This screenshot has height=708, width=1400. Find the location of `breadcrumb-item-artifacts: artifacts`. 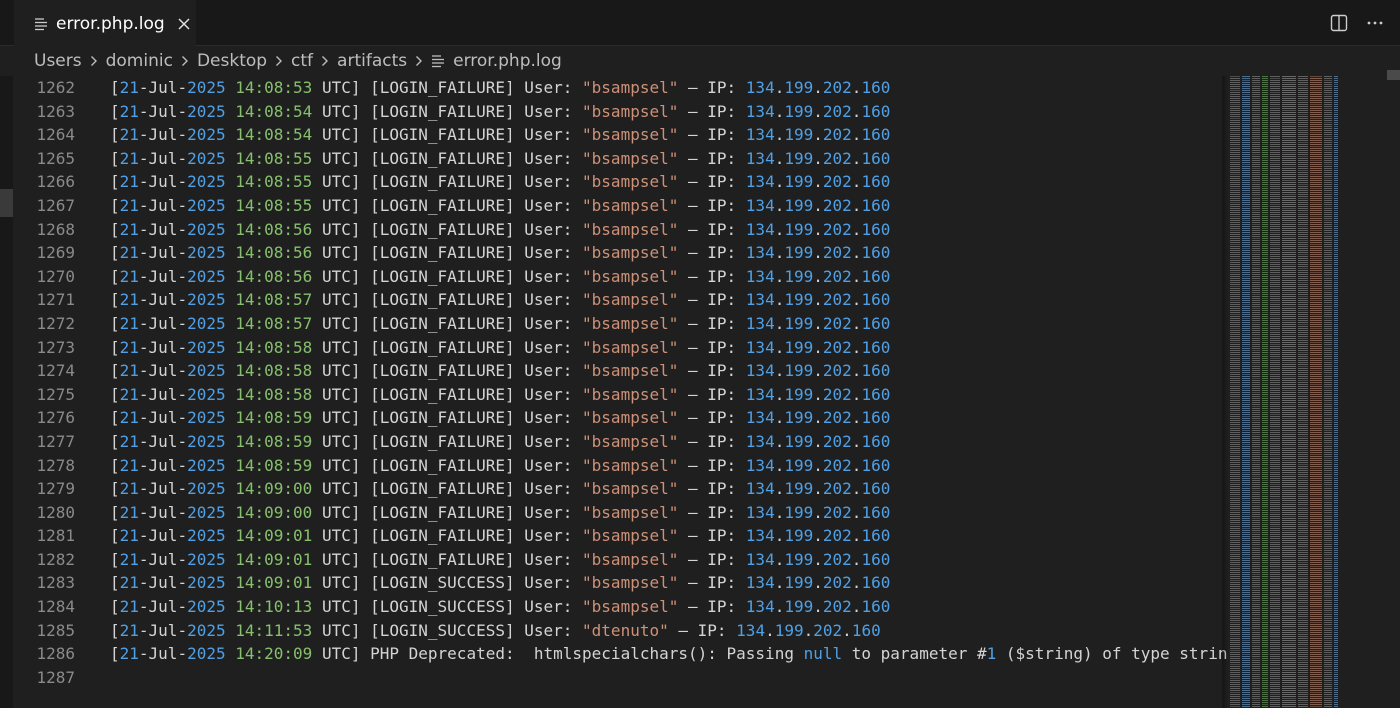

breadcrumb-item-artifacts: artifacts is located at coordinates (372, 61).